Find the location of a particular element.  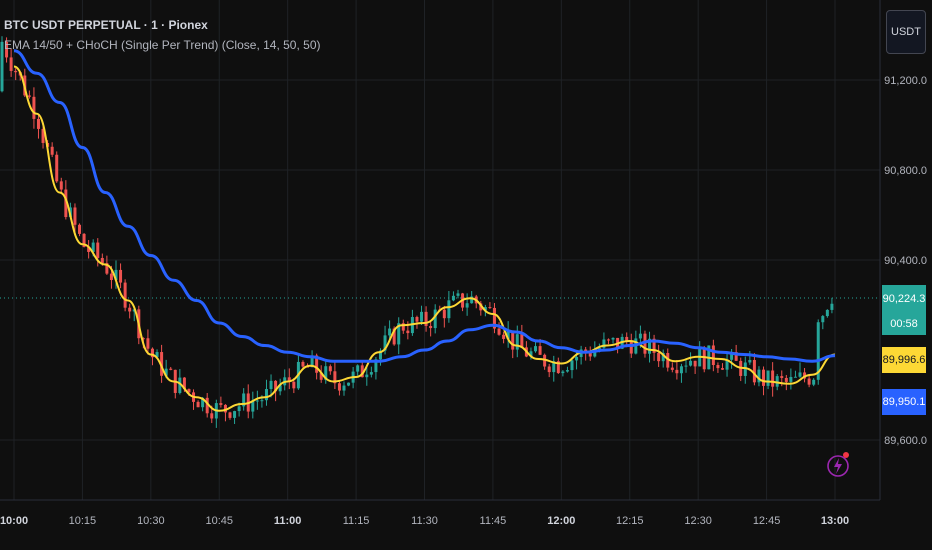

ema14-tag: 89,996.6 is located at coordinates (904, 360).